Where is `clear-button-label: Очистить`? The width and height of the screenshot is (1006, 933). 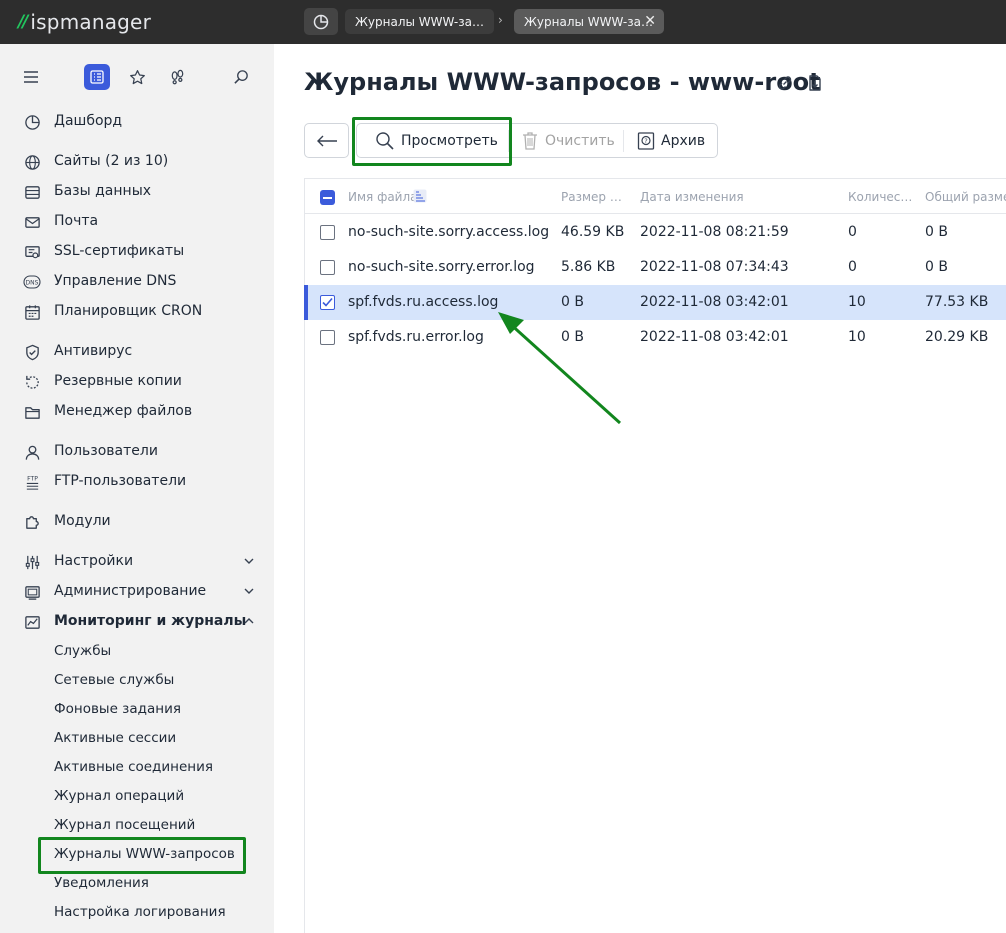 clear-button-label: Очистить is located at coordinates (580, 140).